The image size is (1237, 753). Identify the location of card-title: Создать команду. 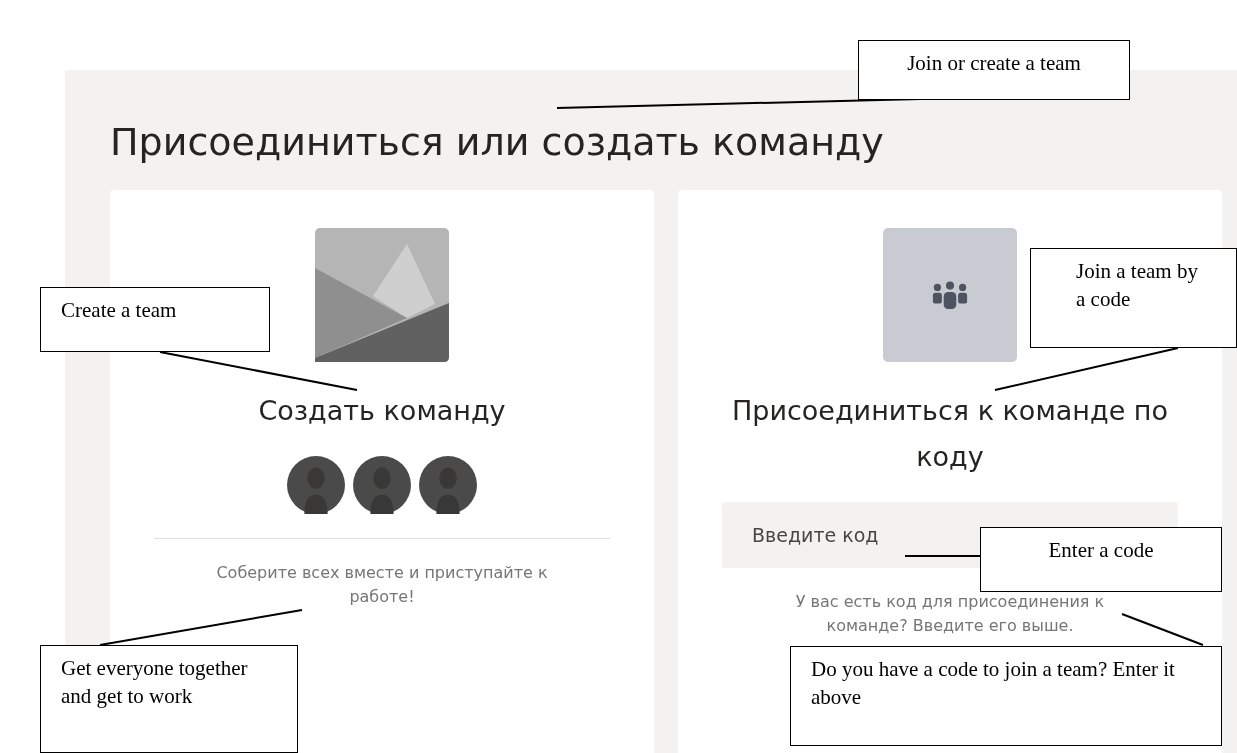
(382, 411).